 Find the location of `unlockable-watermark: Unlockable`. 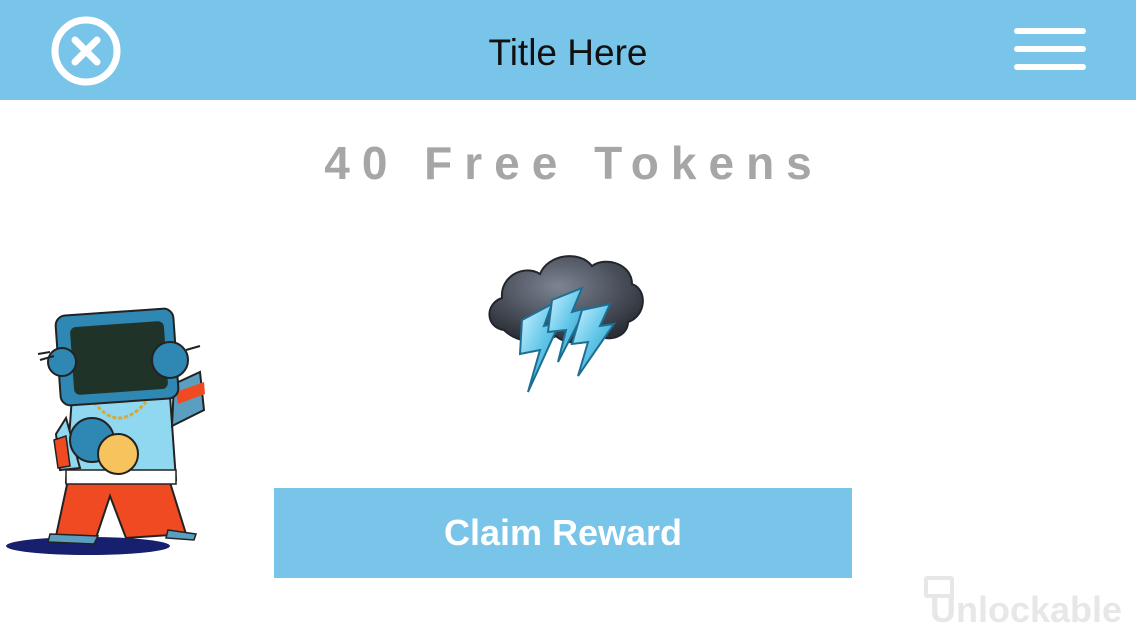

unlockable-watermark: Unlockable is located at coordinates (1024, 601).